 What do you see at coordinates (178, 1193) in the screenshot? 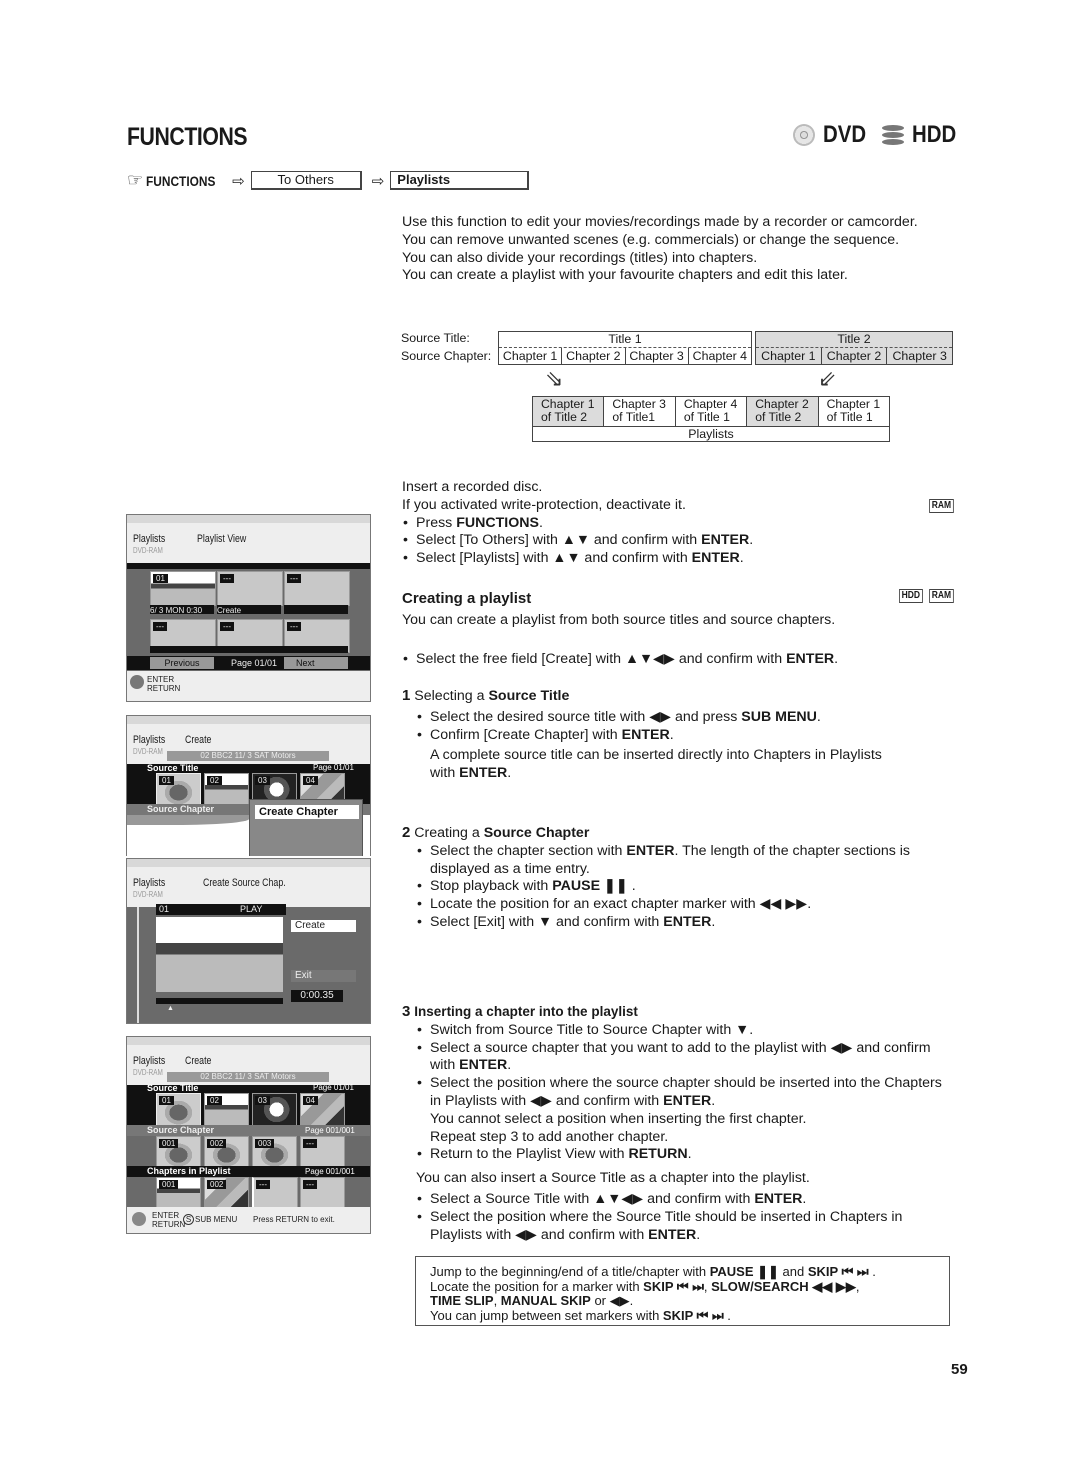
I see `playlist-chapter-thumb: 001` at bounding box center [178, 1193].